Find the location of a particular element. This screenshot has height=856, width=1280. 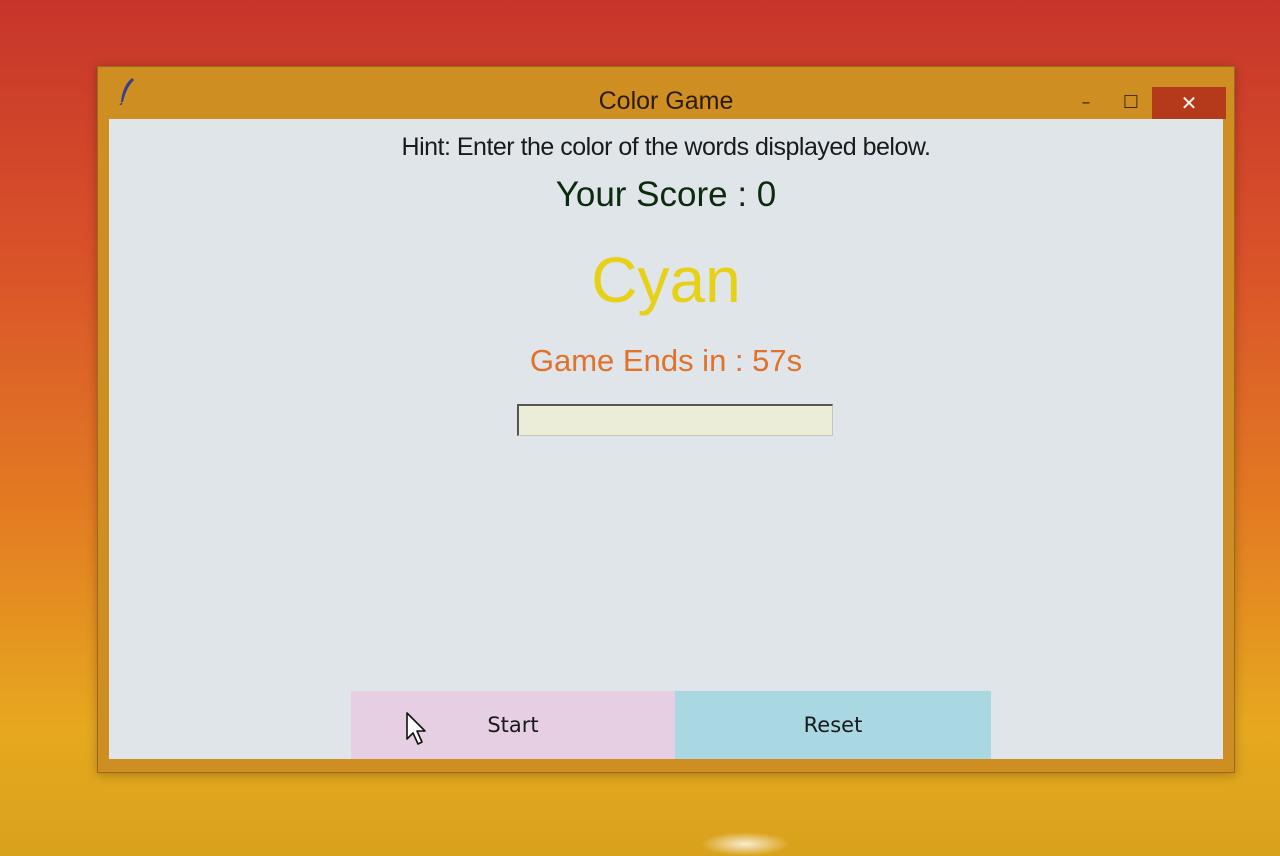

score-label: Your Score : 0 is located at coordinates (666, 194).